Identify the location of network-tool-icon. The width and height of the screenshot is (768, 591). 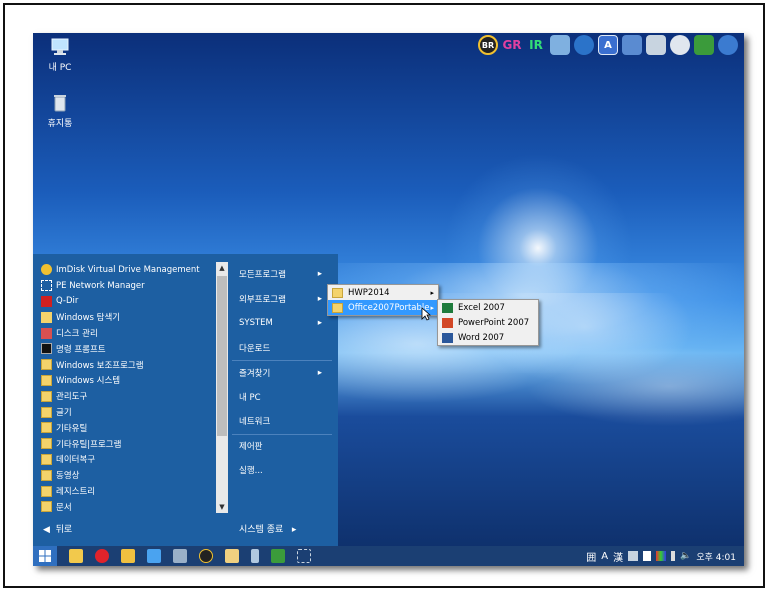
(560, 45).